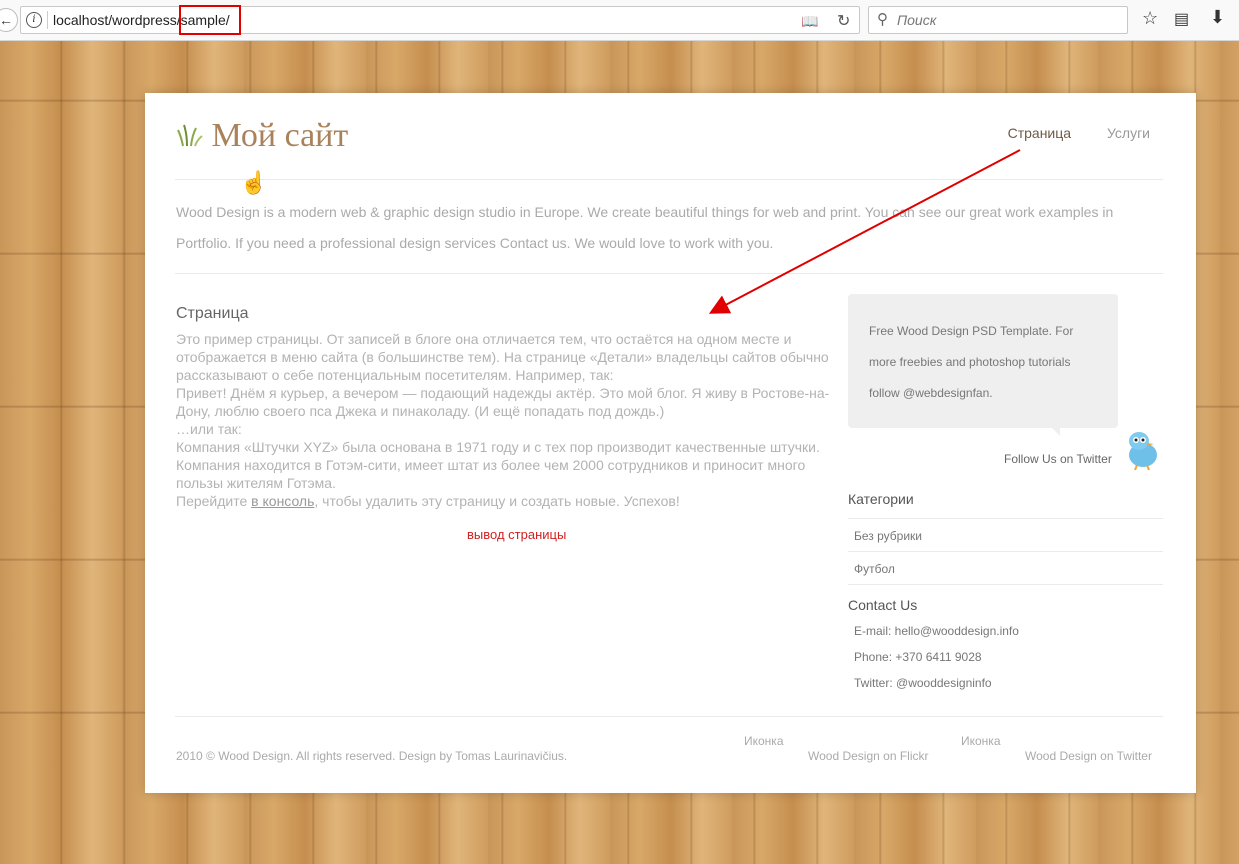 Image resolution: width=1239 pixels, height=864 pixels. I want to click on back-arrow-icon: ←, so click(9, 20).